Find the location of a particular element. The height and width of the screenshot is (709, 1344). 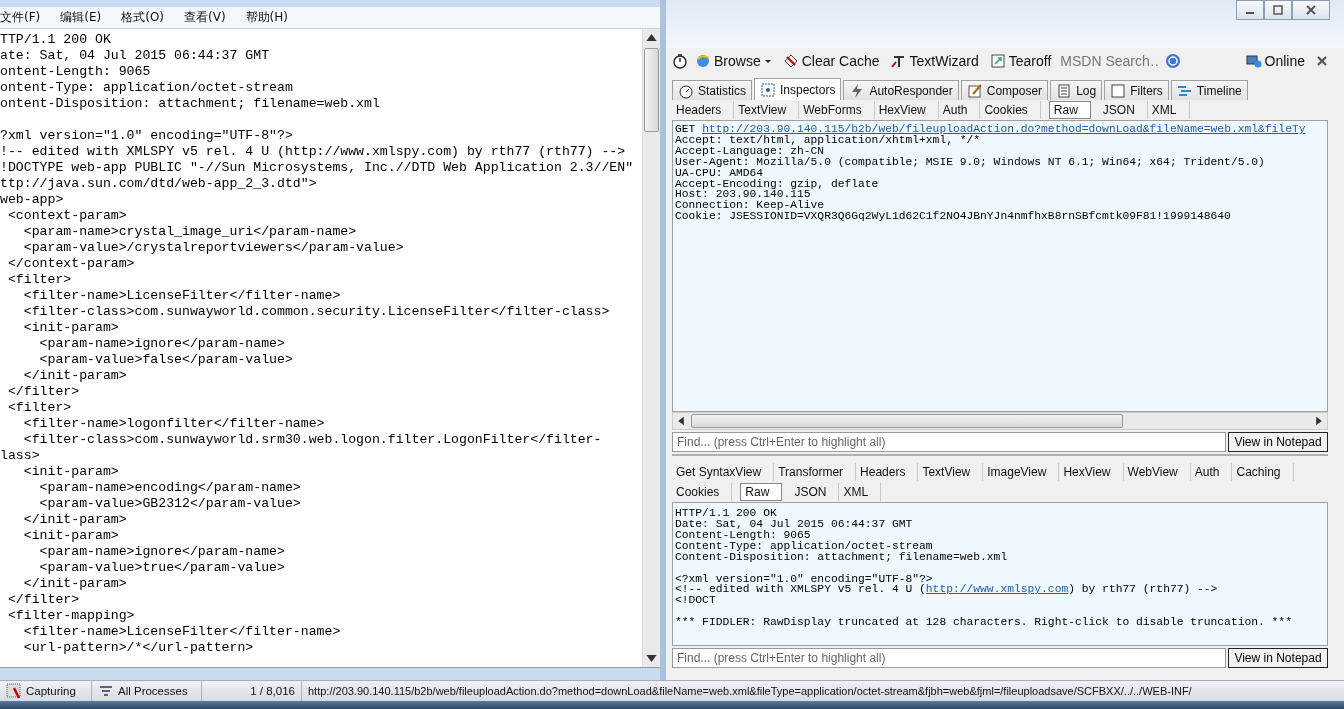

tab: Filters is located at coordinates (1136, 90).